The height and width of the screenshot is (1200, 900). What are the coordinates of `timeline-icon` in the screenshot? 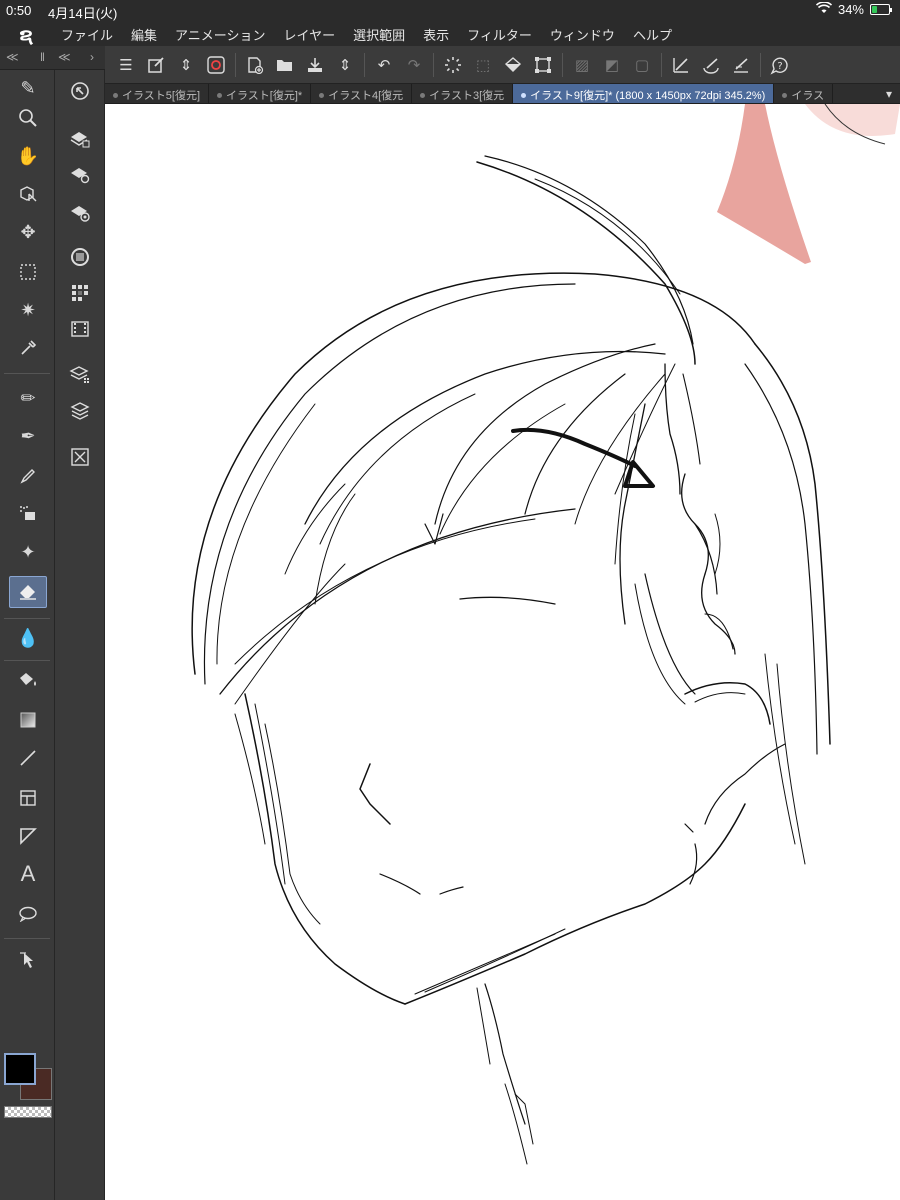 It's located at (80, 329).